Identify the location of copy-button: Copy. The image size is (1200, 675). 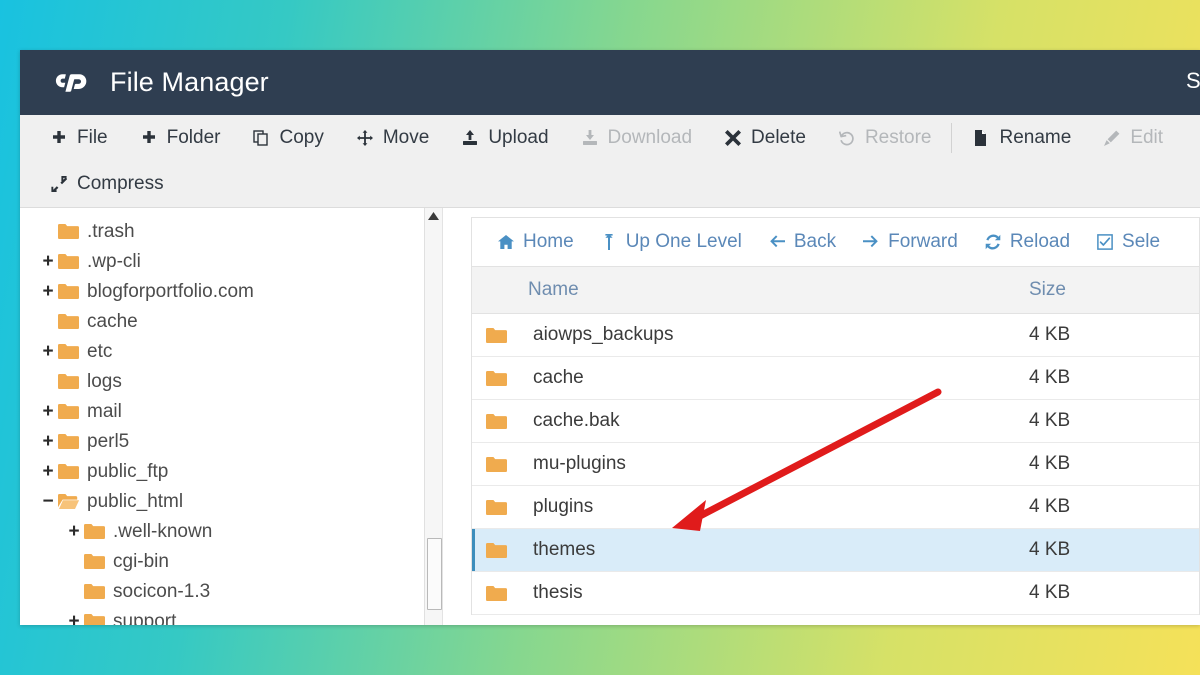
(287, 138).